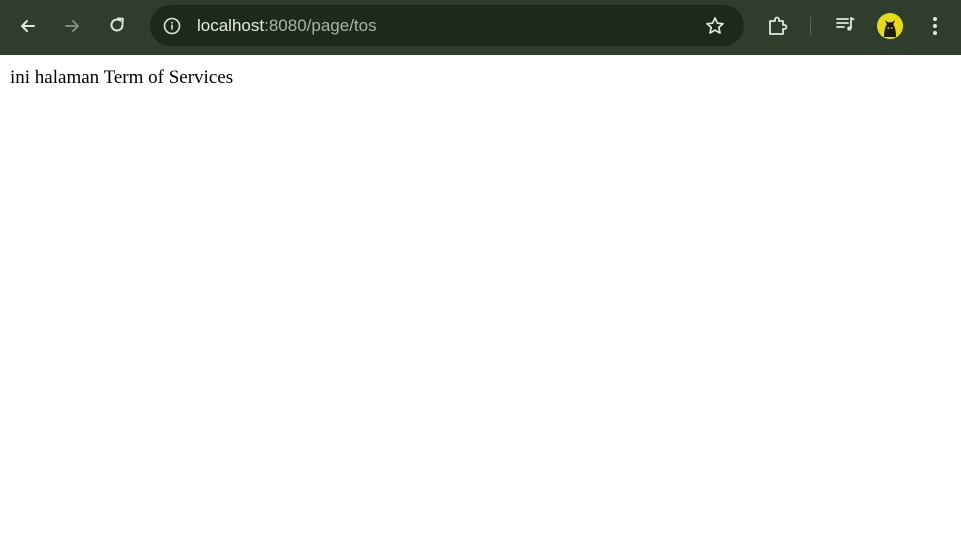 This screenshot has height=533, width=961. What do you see at coordinates (447, 25) in the screenshot?
I see `address-bar: localhost:8080/page/tos` at bounding box center [447, 25].